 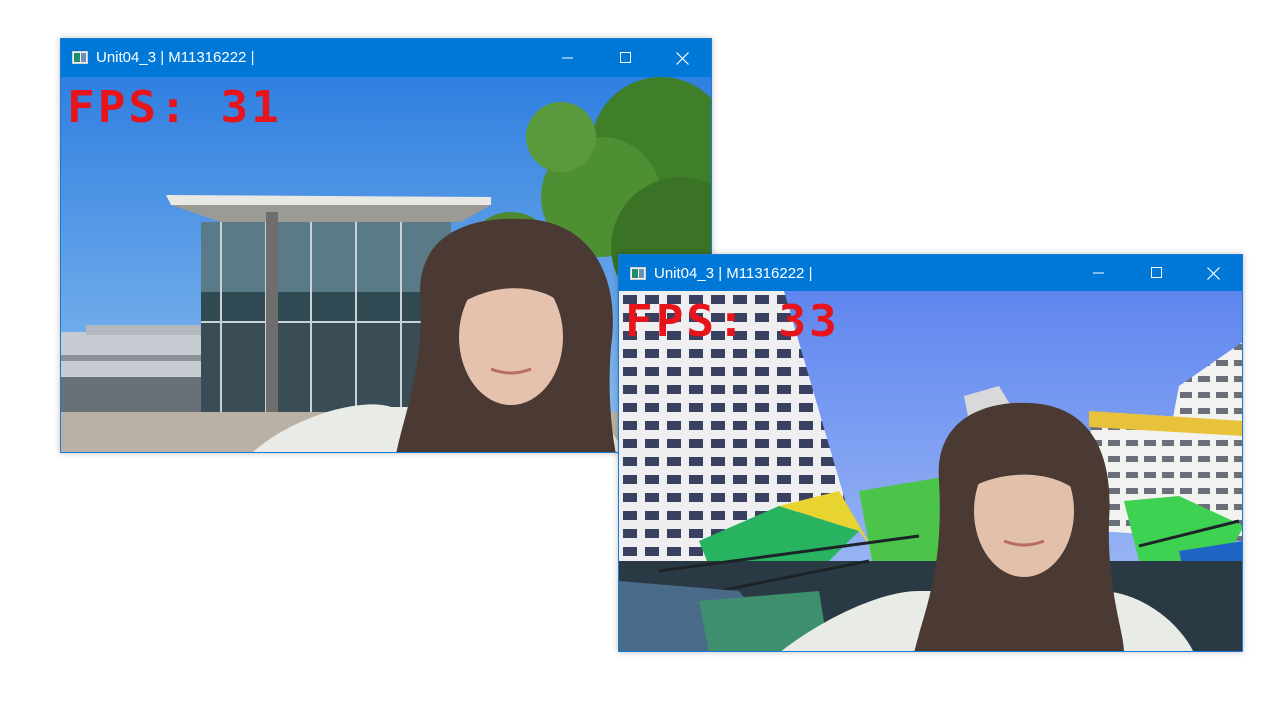 What do you see at coordinates (930, 273) in the screenshot?
I see `window-2-titlebar: Unit04_3 | M11316222 |` at bounding box center [930, 273].